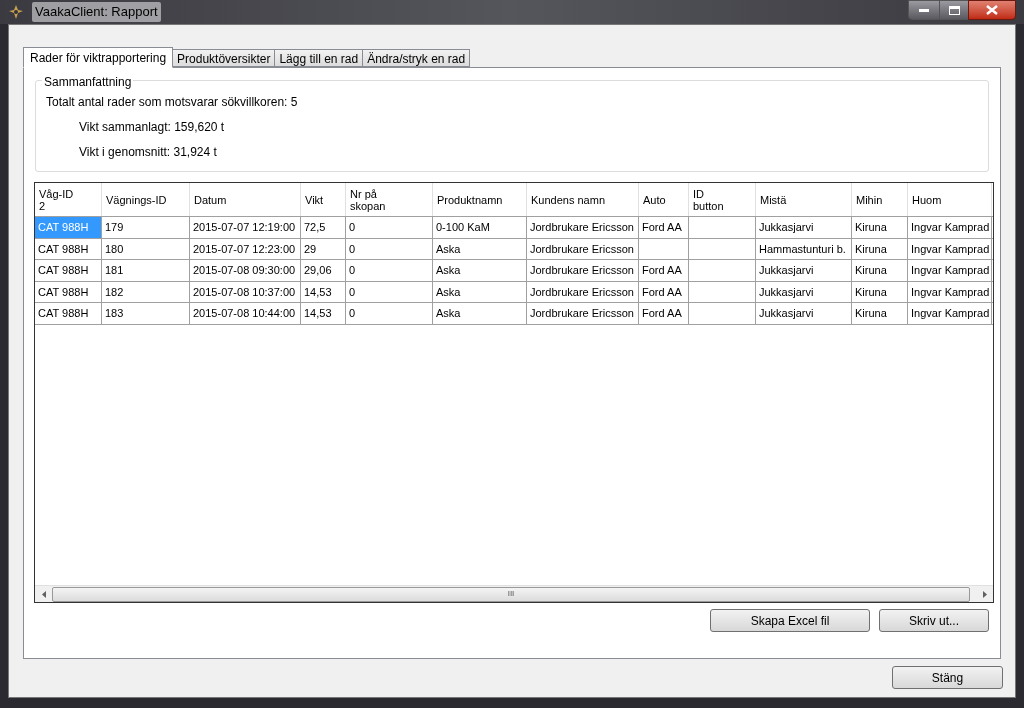 The image size is (1024, 708). Describe the element at coordinates (880, 199) in the screenshot. I see `column-header: Mihin` at that location.